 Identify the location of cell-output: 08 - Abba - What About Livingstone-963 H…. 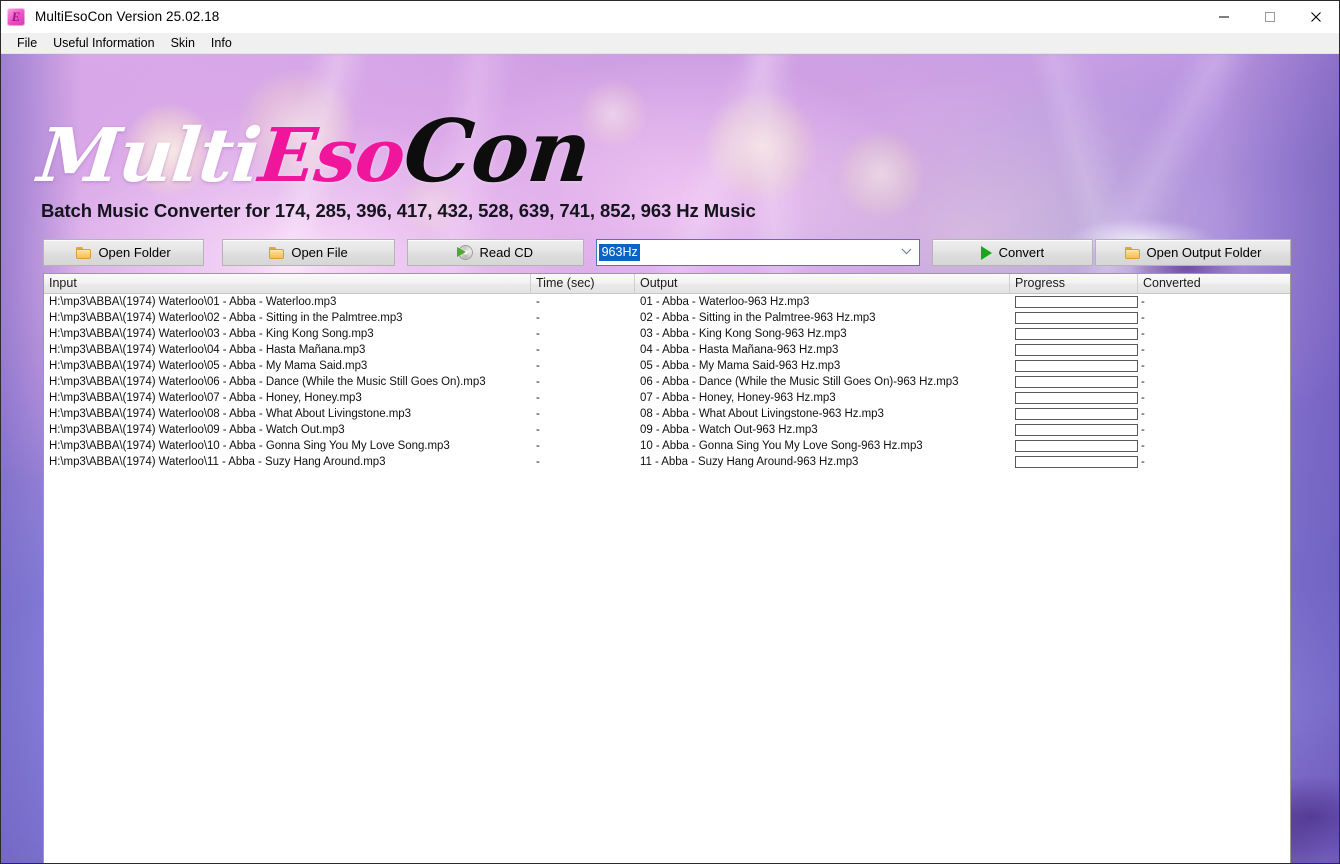
(762, 414).